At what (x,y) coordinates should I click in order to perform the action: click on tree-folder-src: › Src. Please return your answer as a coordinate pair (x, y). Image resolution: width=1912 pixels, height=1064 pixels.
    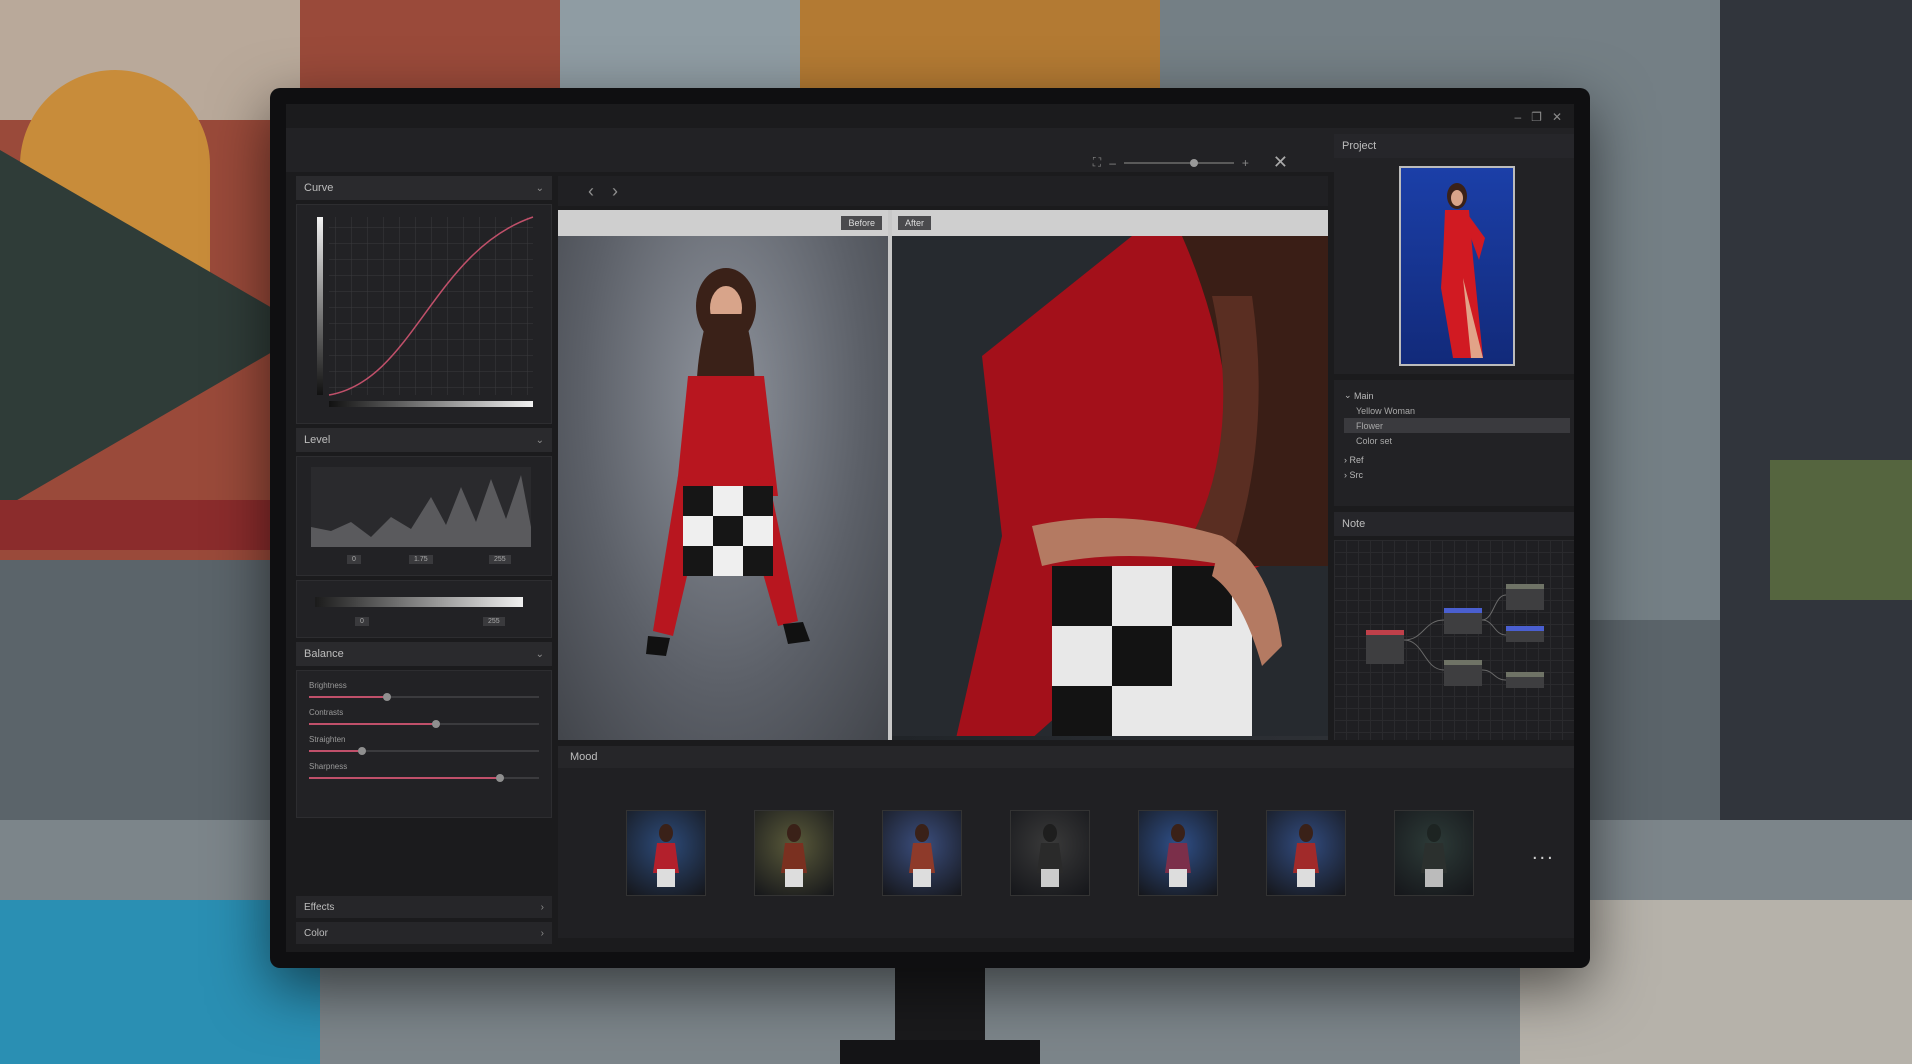
    Looking at the image, I should click on (1457, 474).